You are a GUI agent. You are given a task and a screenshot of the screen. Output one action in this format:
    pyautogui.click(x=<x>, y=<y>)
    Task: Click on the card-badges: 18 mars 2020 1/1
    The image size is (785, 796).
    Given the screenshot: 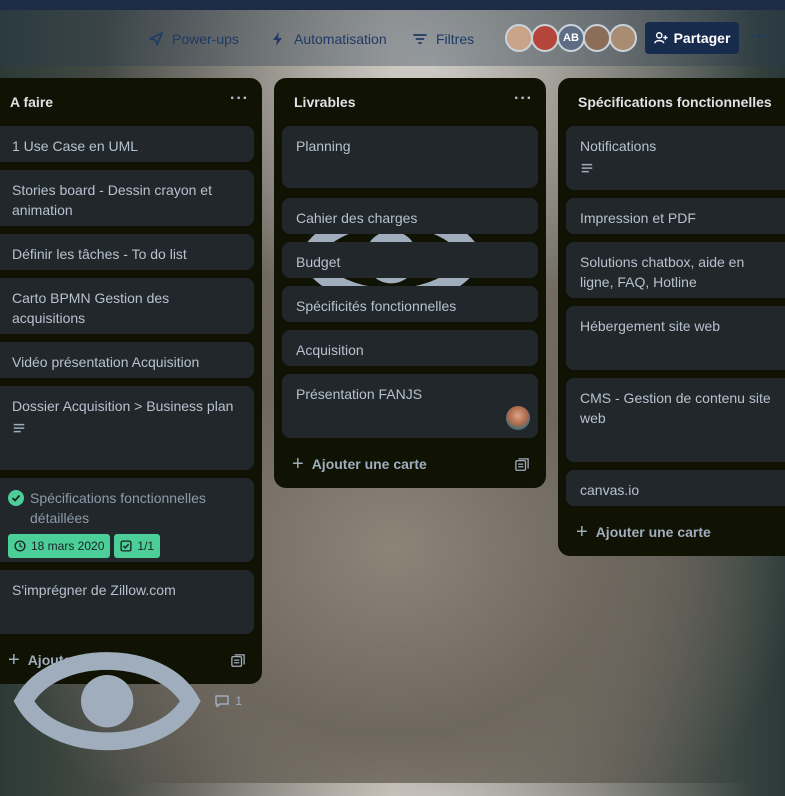 What is the action you would take?
    pyautogui.click(x=125, y=546)
    